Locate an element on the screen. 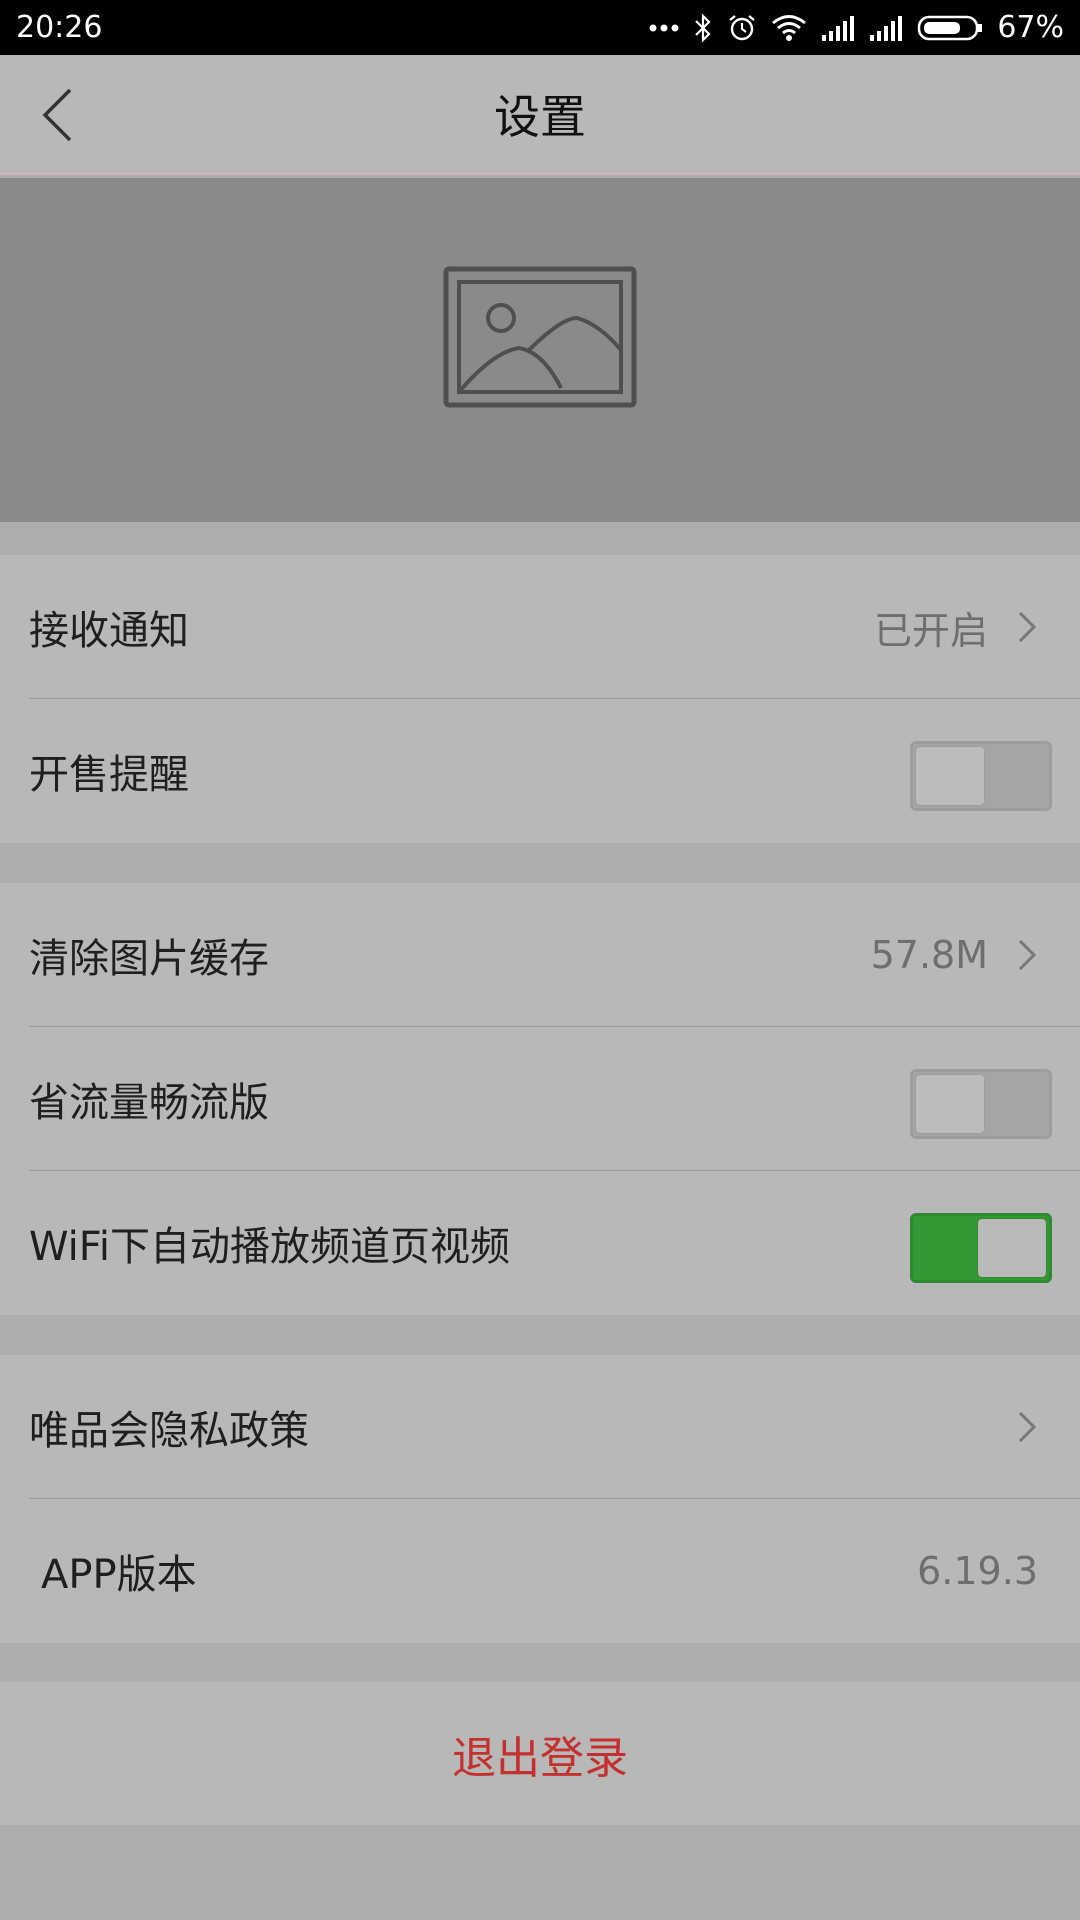 The width and height of the screenshot is (1080, 1920). wifi-autoplay-toggle is located at coordinates (981, 1248).